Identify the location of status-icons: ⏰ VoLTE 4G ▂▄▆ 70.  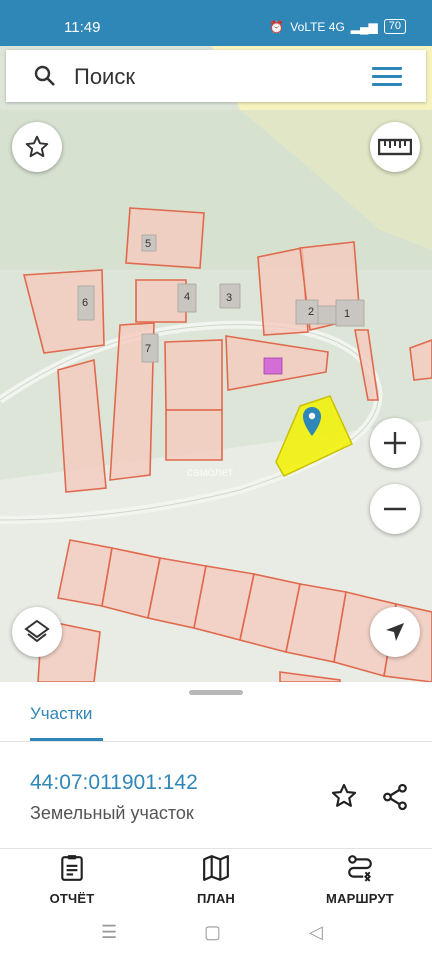
(337, 26).